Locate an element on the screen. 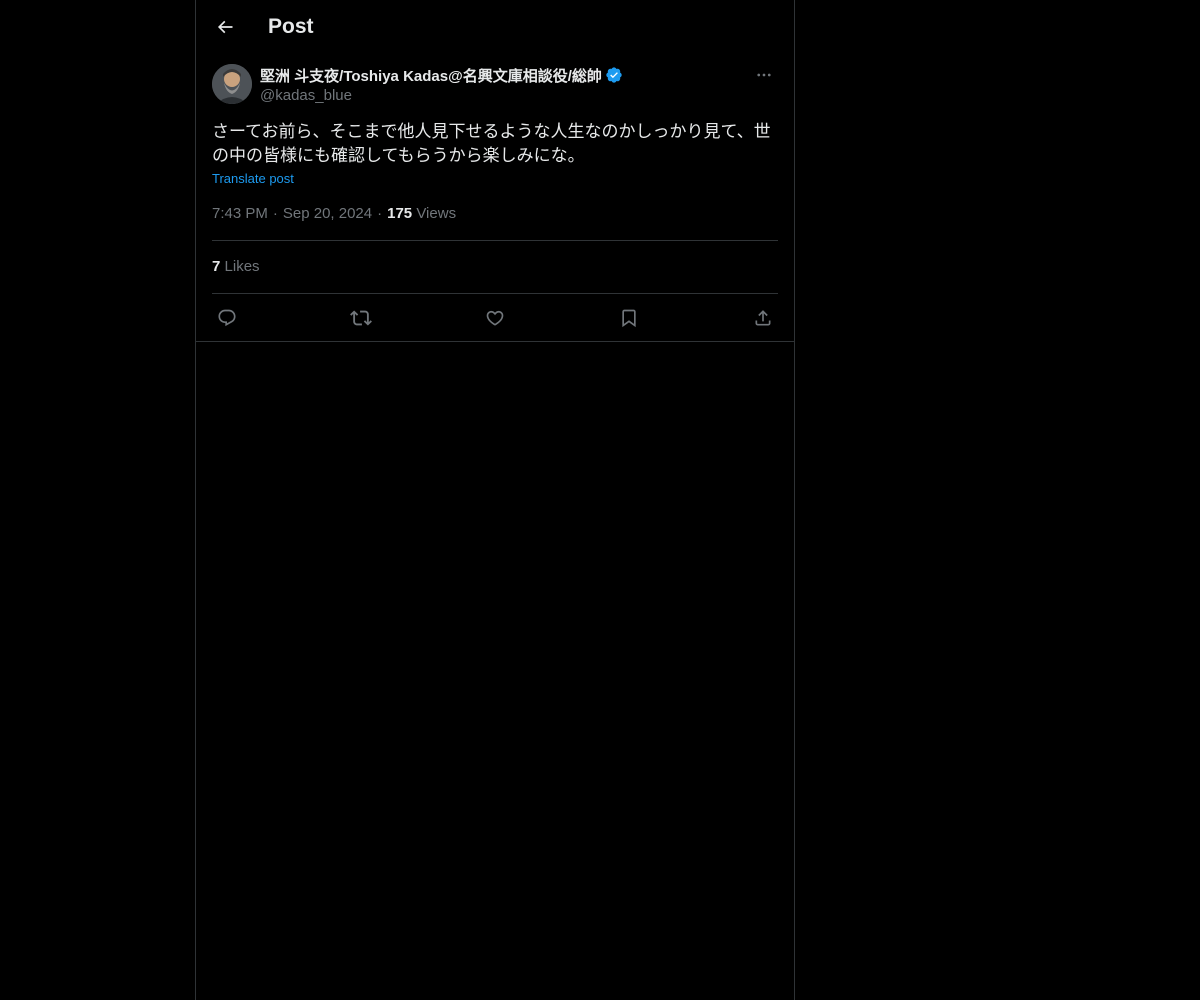  repost-icon is located at coordinates (361, 318).